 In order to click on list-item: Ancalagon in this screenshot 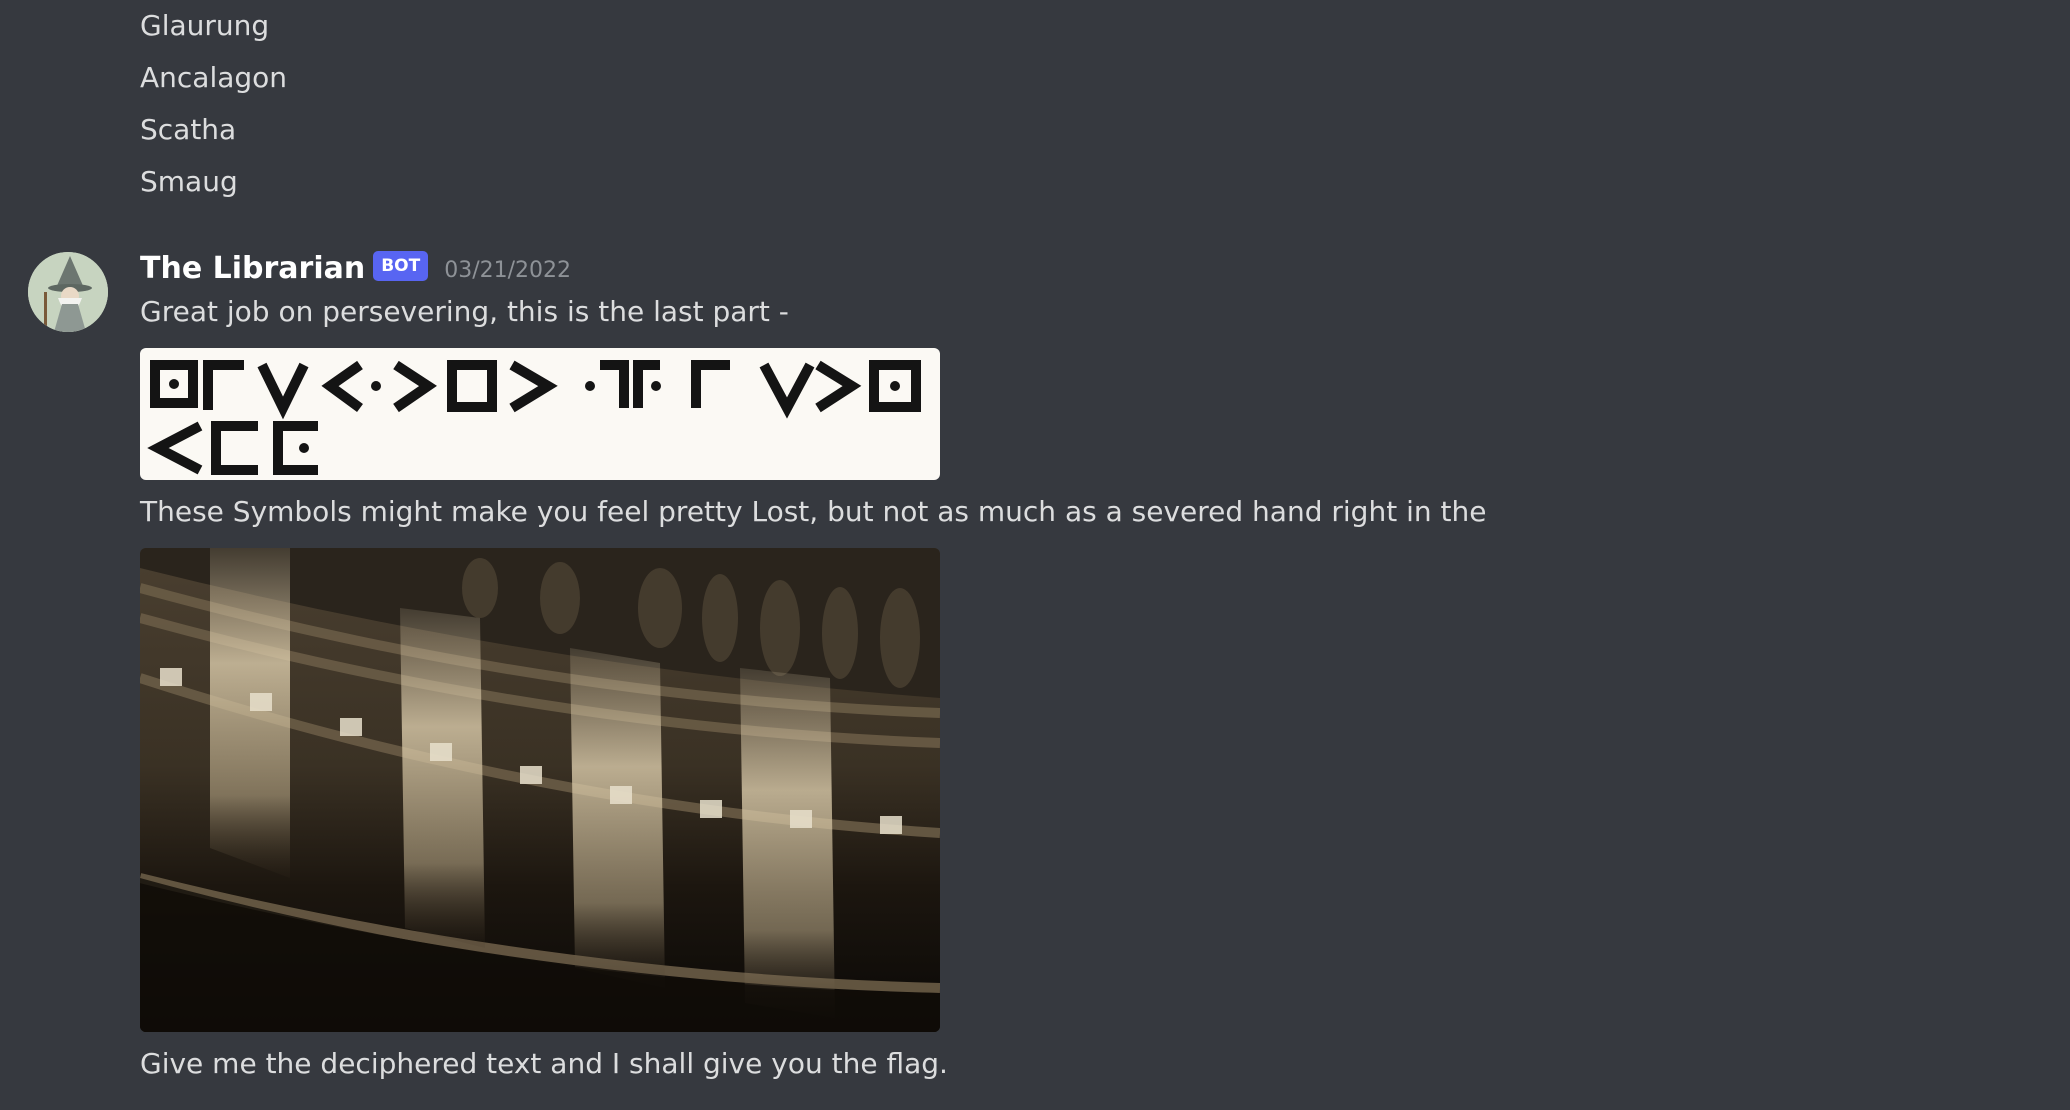, I will do `click(214, 77)`.